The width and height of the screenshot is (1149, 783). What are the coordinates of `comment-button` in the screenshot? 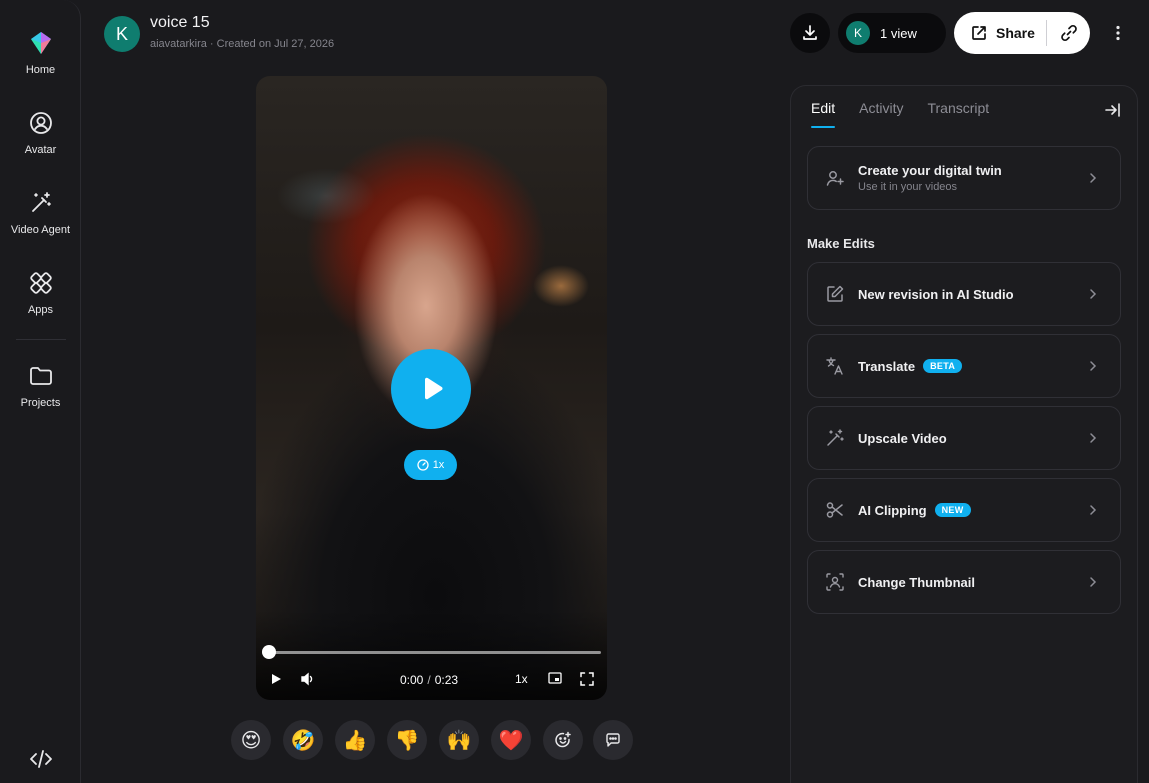 It's located at (613, 740).